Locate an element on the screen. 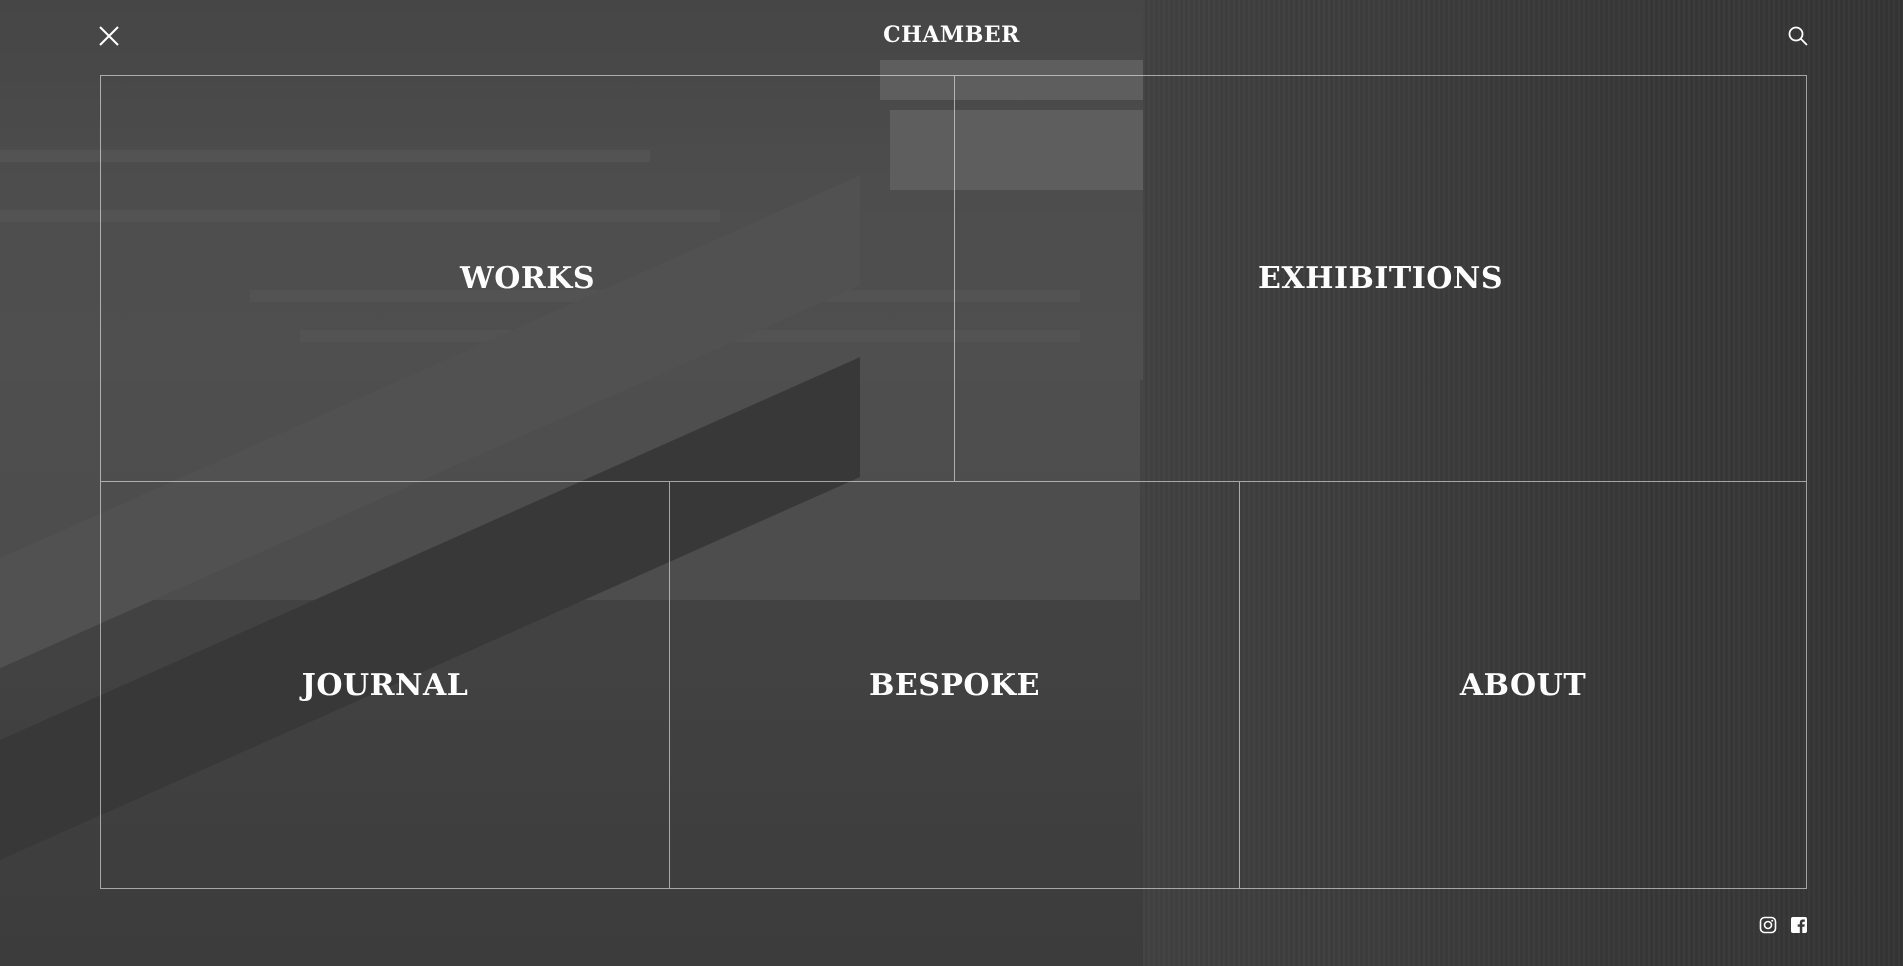  menu-item-label: WORKS is located at coordinates (527, 278).